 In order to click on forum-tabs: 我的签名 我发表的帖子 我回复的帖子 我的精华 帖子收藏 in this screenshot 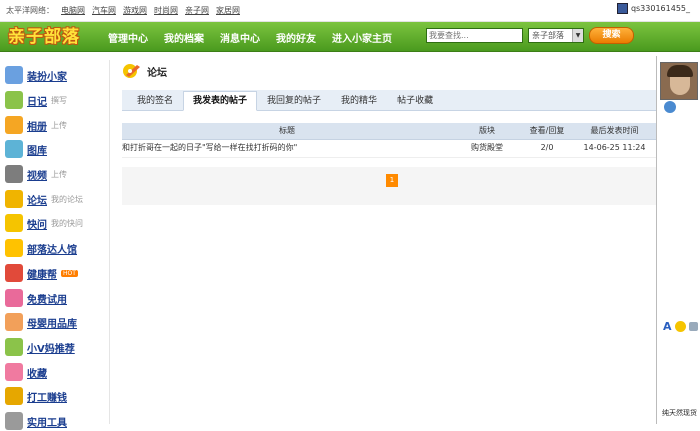, I will do `click(389, 100)`.